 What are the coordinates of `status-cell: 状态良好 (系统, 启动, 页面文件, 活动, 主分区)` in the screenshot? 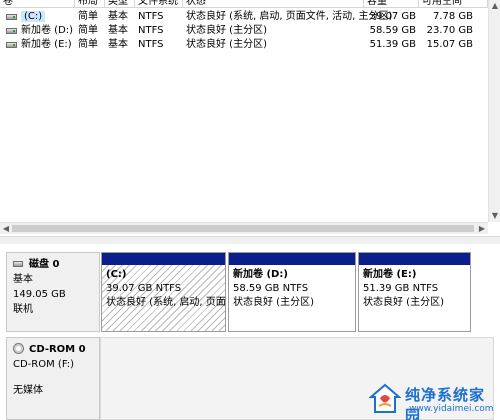 It's located at (289, 16).